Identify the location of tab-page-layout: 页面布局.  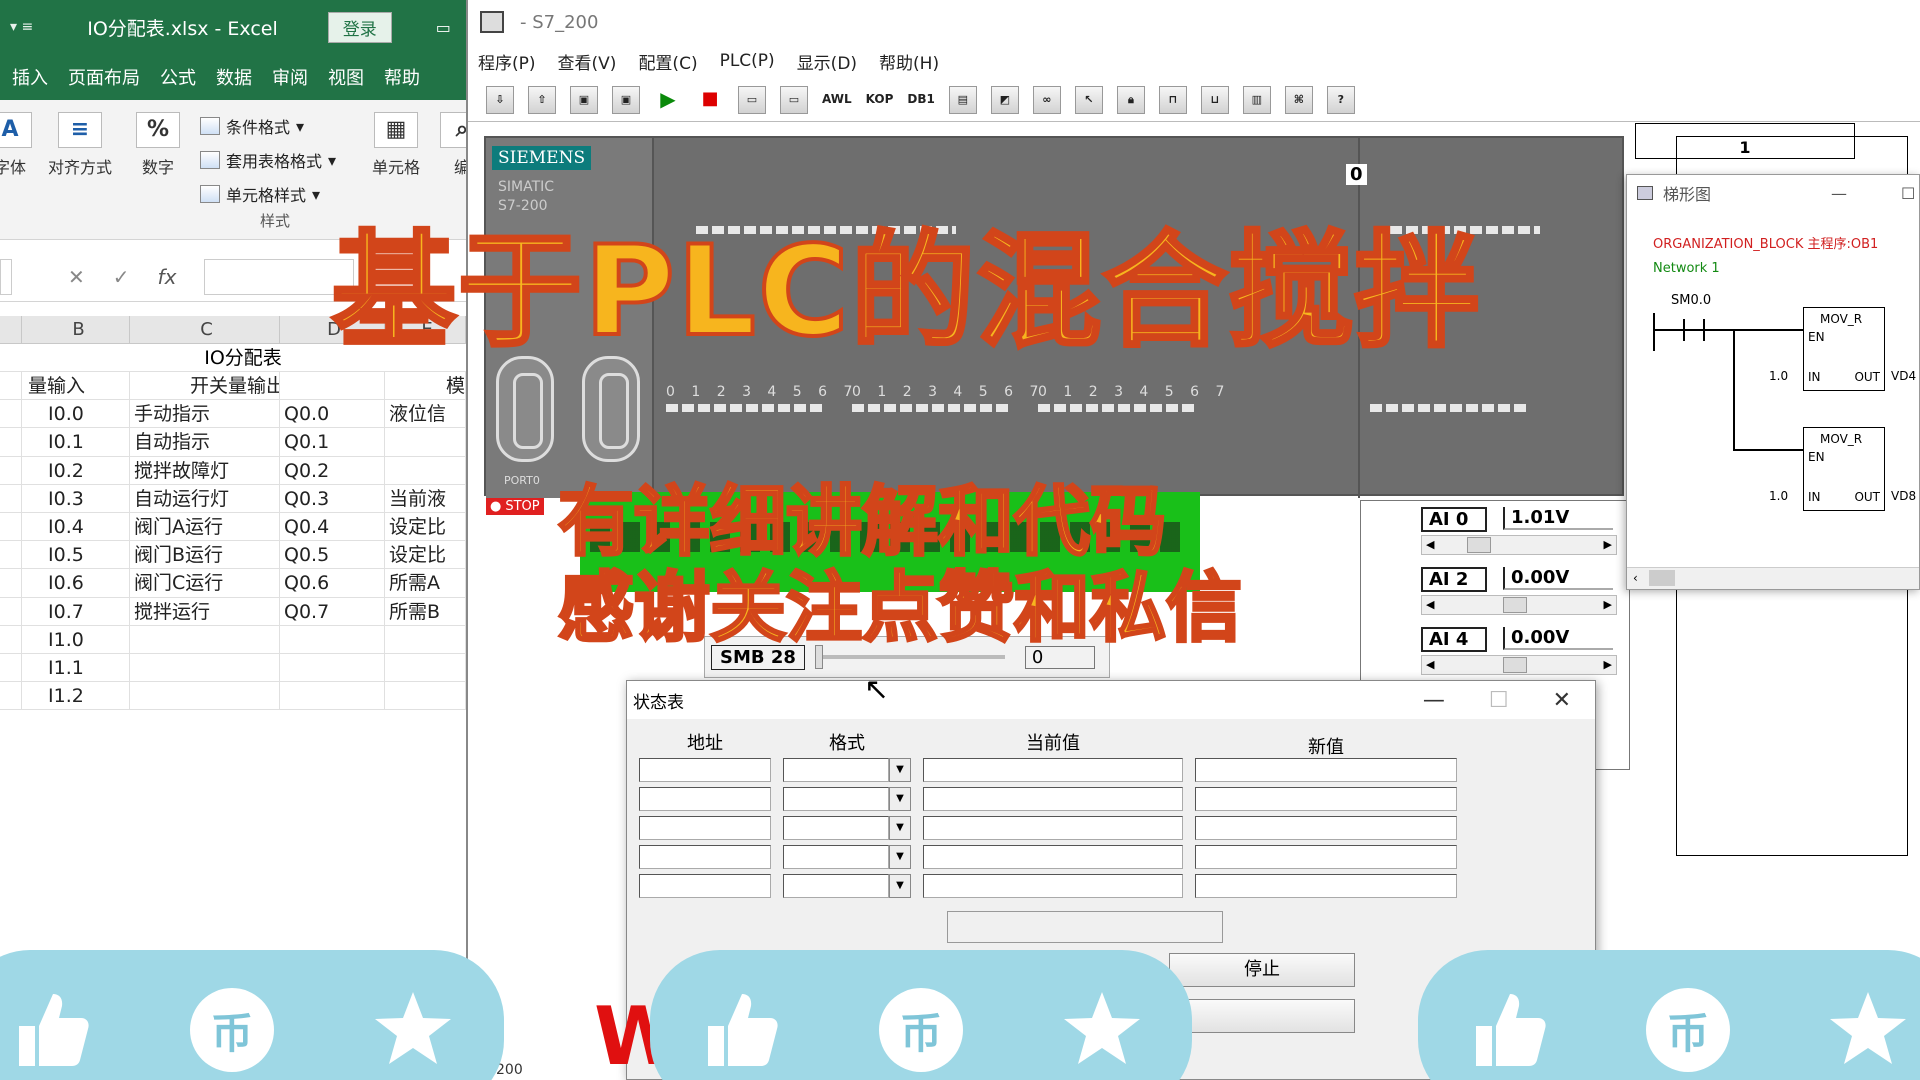
(104, 77).